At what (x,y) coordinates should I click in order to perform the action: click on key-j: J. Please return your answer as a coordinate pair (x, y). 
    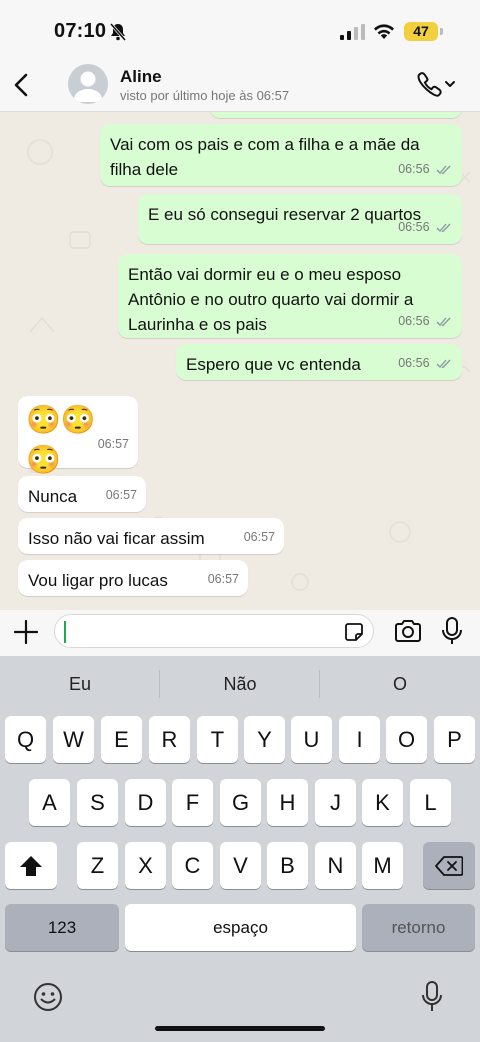
    Looking at the image, I should click on (335, 802).